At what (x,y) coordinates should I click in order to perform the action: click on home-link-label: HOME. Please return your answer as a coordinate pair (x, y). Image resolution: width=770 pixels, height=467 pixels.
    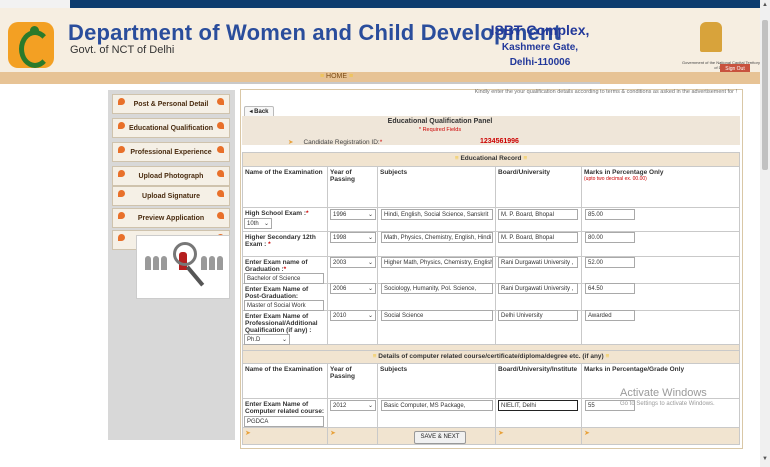
    Looking at the image, I should click on (336, 76).